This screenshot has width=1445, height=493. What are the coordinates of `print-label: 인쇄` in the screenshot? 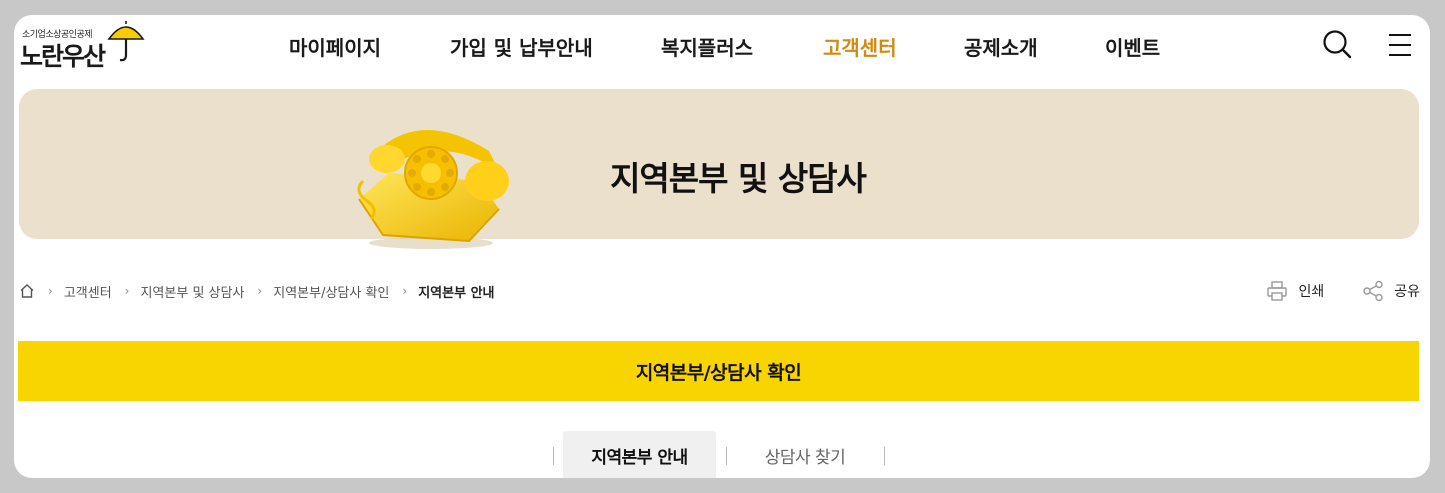 It's located at (1311, 292).